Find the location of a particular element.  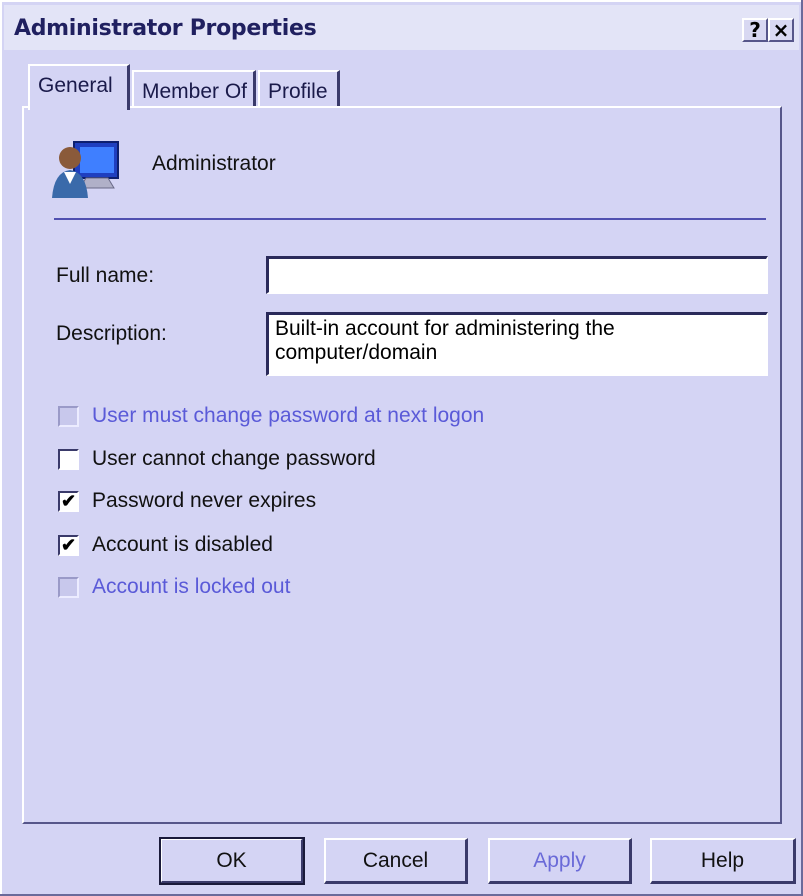

user-name: Administrator is located at coordinates (214, 163).